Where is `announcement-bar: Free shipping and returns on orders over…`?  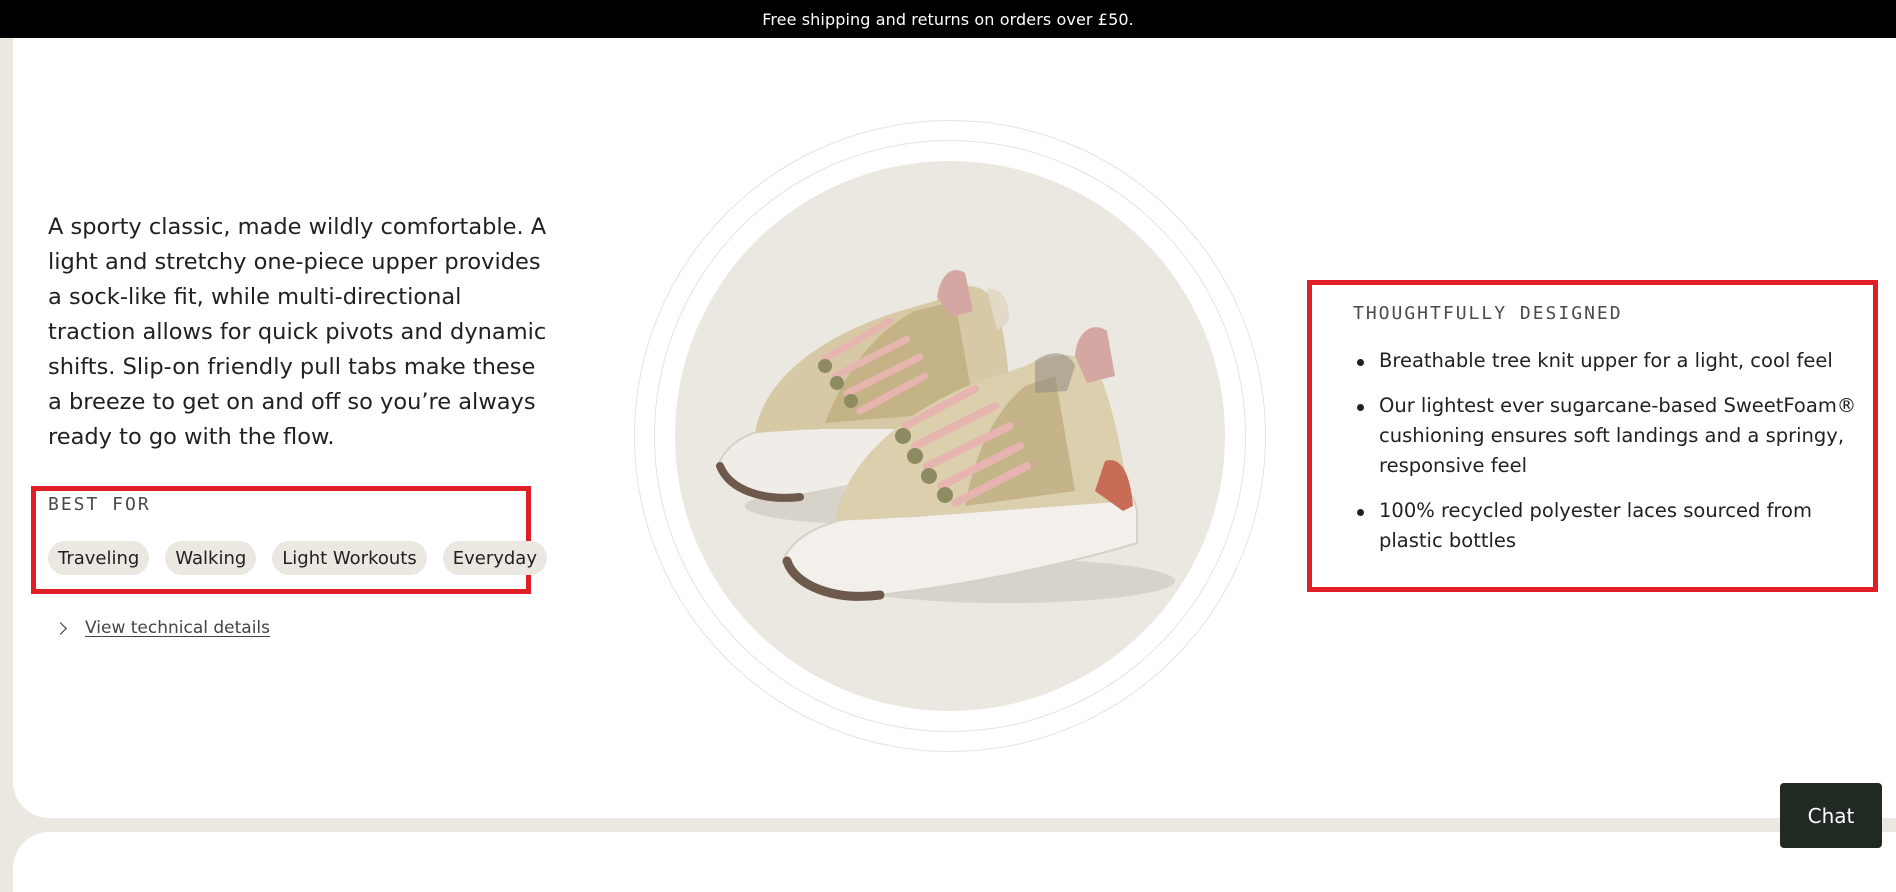 announcement-bar: Free shipping and returns on orders over… is located at coordinates (948, 19).